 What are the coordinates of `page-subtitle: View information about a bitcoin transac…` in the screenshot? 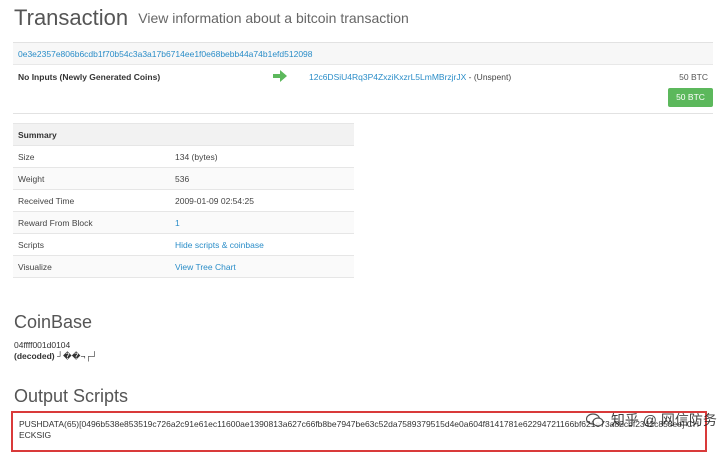 It's located at (273, 18).